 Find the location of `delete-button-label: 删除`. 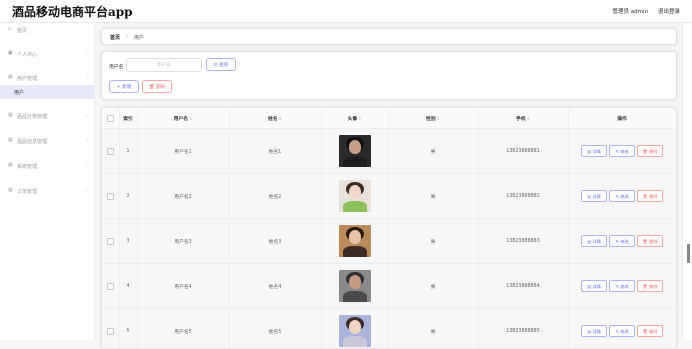

delete-button-label: 删除 is located at coordinates (160, 87).